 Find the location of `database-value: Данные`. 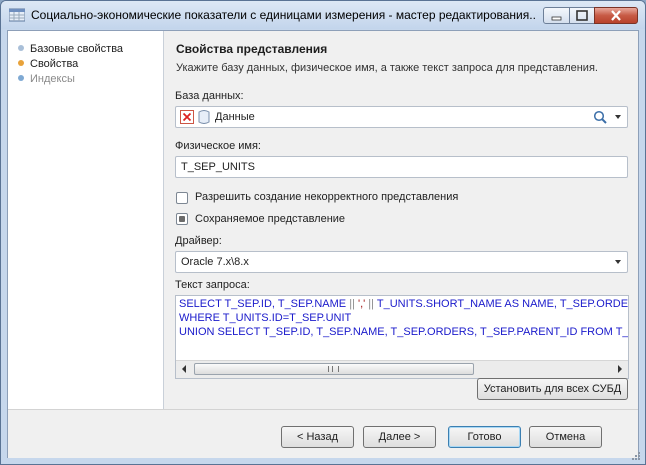

database-value: Данные is located at coordinates (235, 117).